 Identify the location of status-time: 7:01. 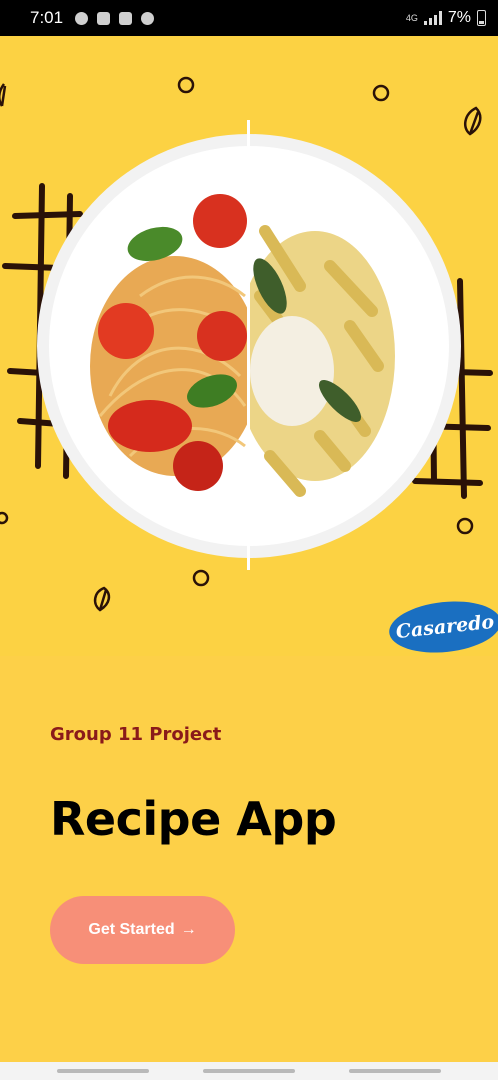
(47, 17).